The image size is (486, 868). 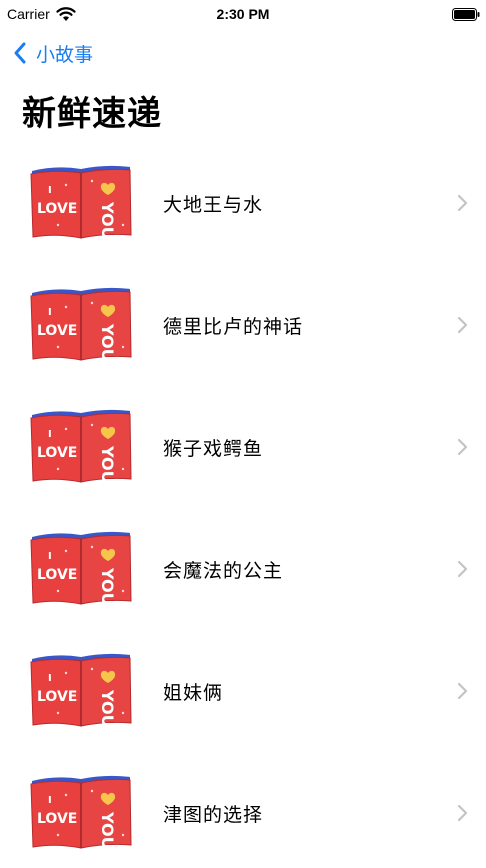 What do you see at coordinates (233, 326) in the screenshot?
I see `story-title: 德里比卢的神话` at bounding box center [233, 326].